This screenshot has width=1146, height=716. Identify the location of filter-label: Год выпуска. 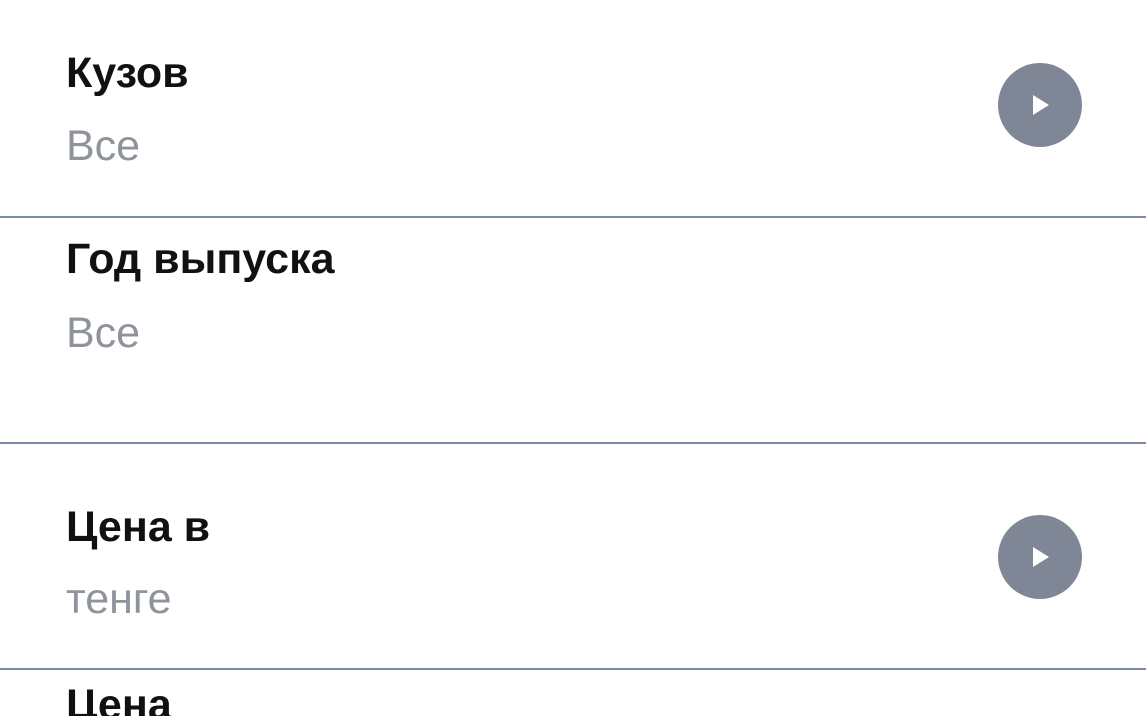
(200, 259).